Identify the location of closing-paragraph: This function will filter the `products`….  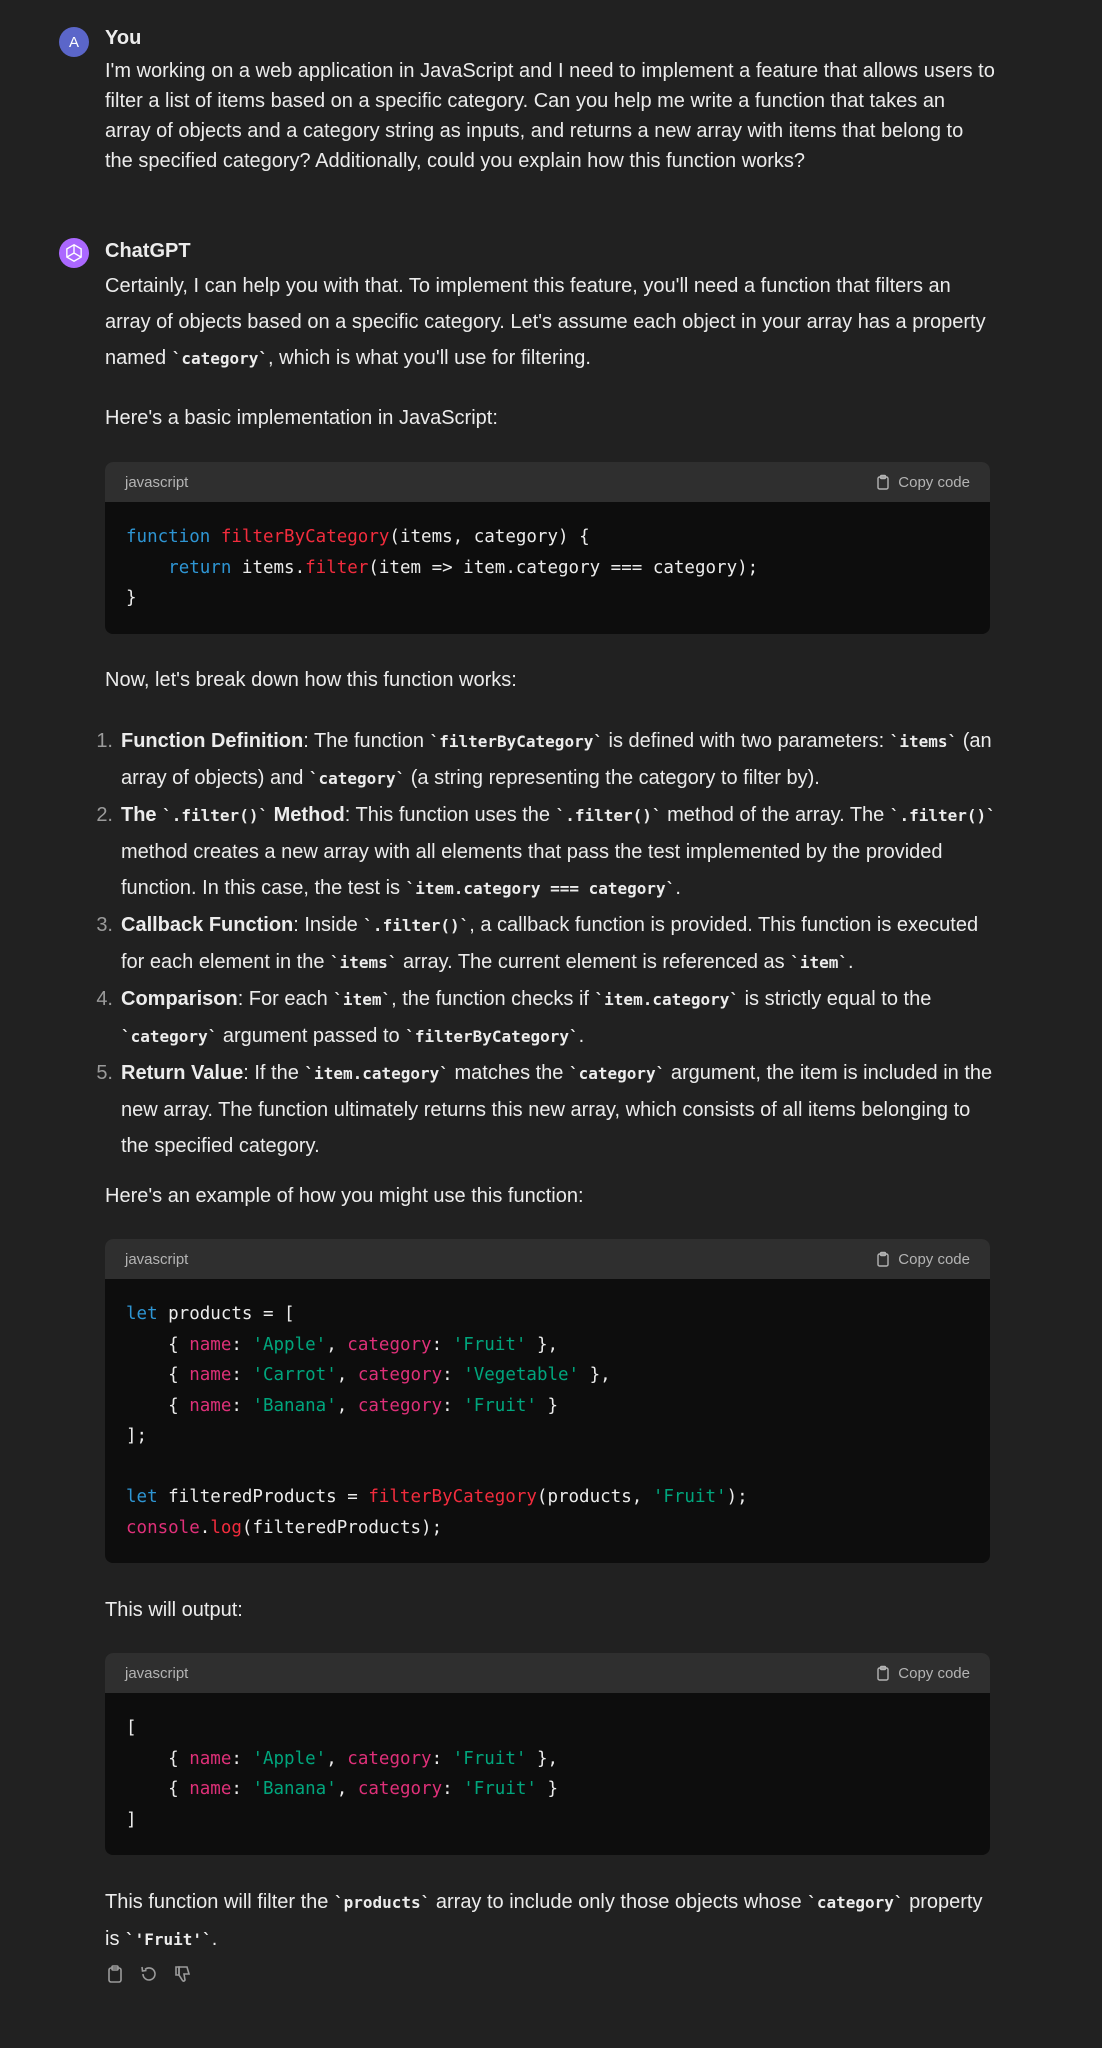
(544, 1920).